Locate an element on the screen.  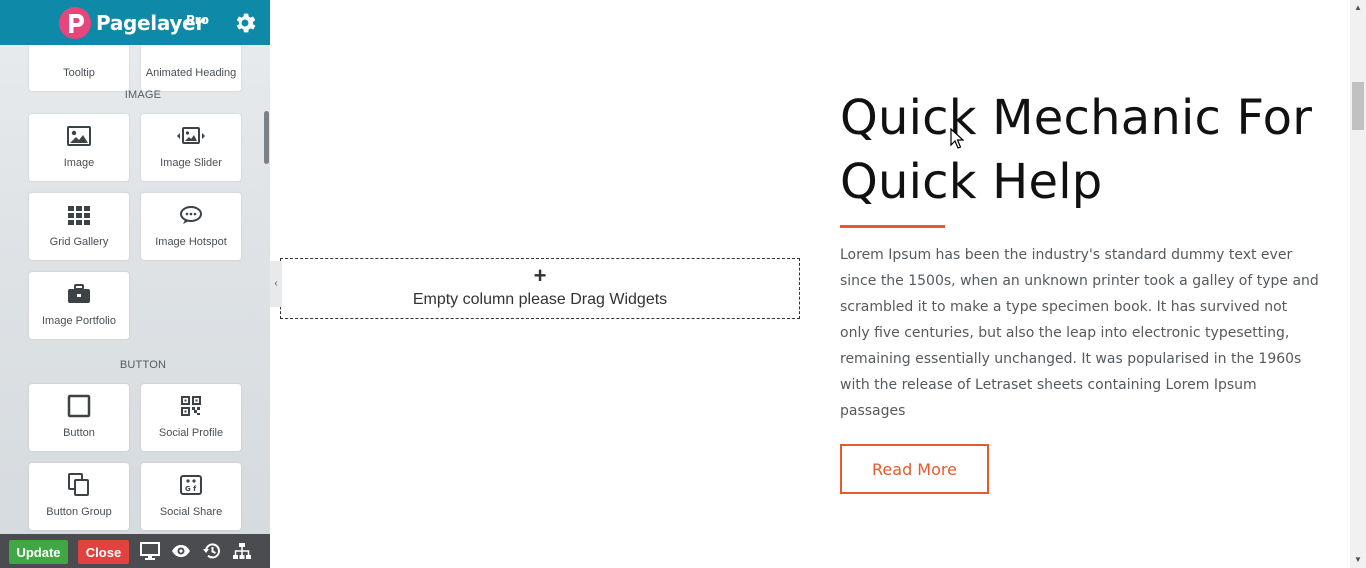
widget-label: Social Profile is located at coordinates (191, 433).